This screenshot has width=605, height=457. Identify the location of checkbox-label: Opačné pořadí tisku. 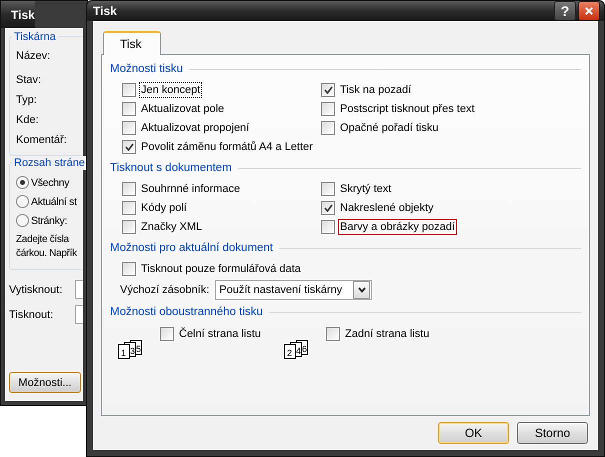
(389, 128).